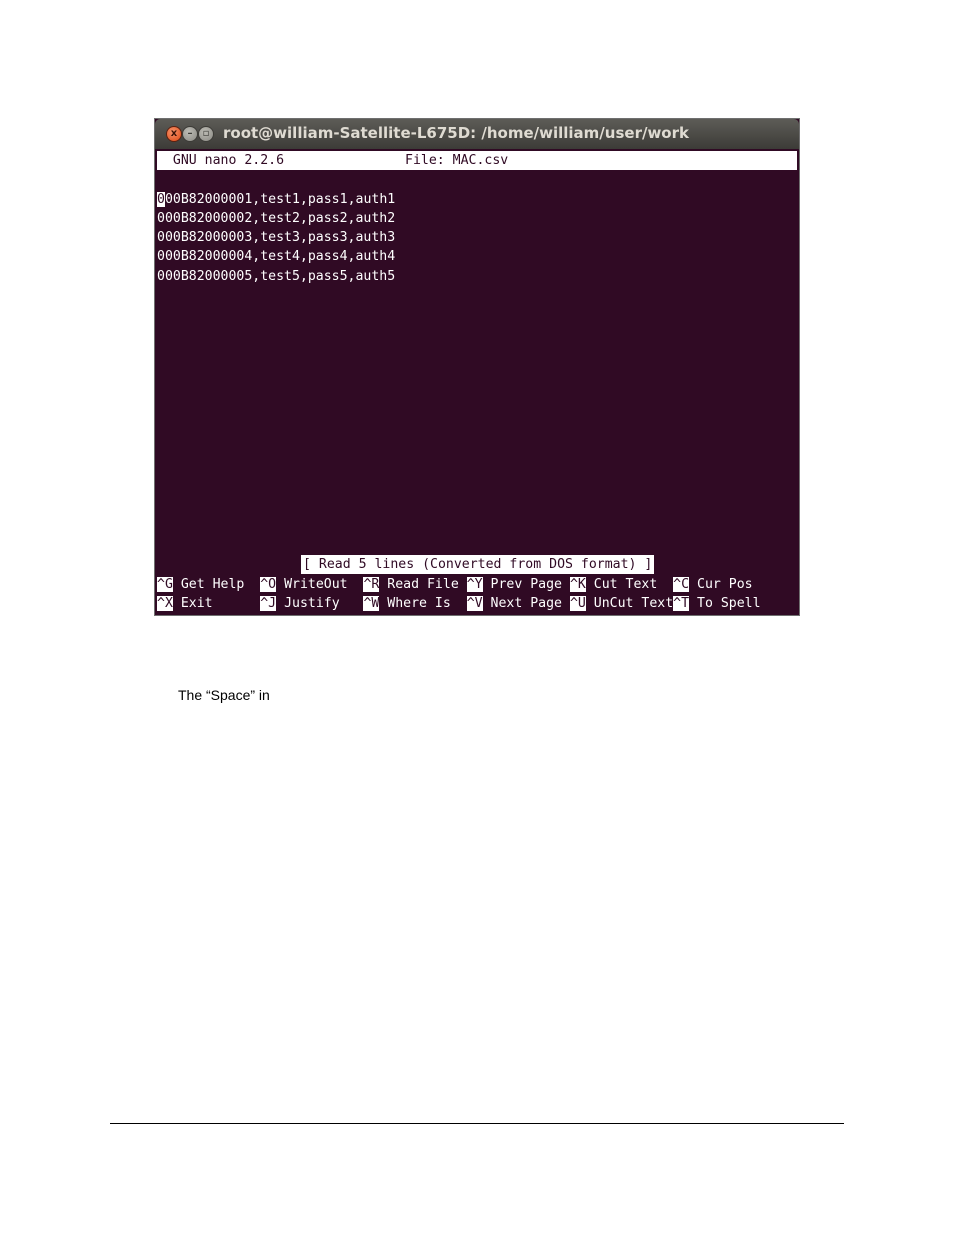  Describe the element at coordinates (276, 199) in the screenshot. I see `text-line-1: 000B82000001,test1,pass1,auth1` at that location.